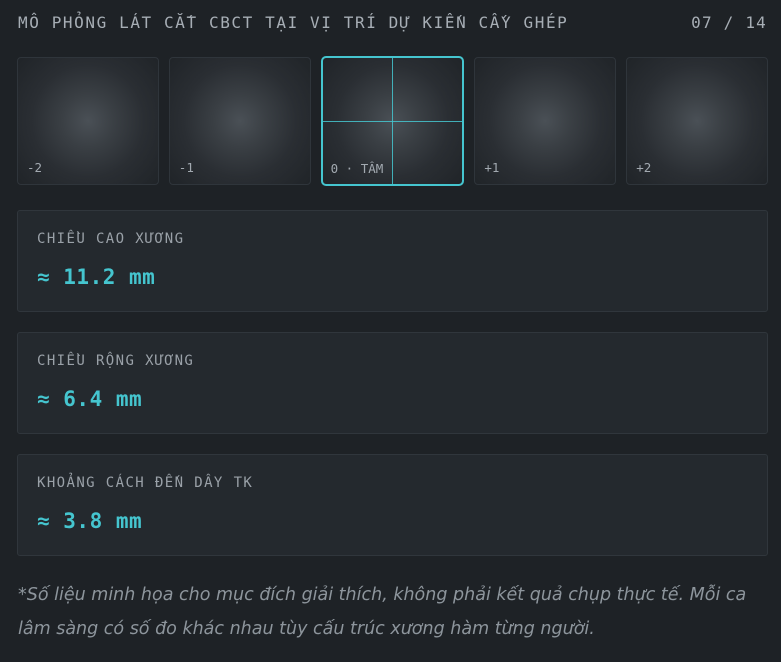 This screenshot has width=781, height=662. I want to click on slice-thumbnail-minus-1: -1, so click(239, 121).